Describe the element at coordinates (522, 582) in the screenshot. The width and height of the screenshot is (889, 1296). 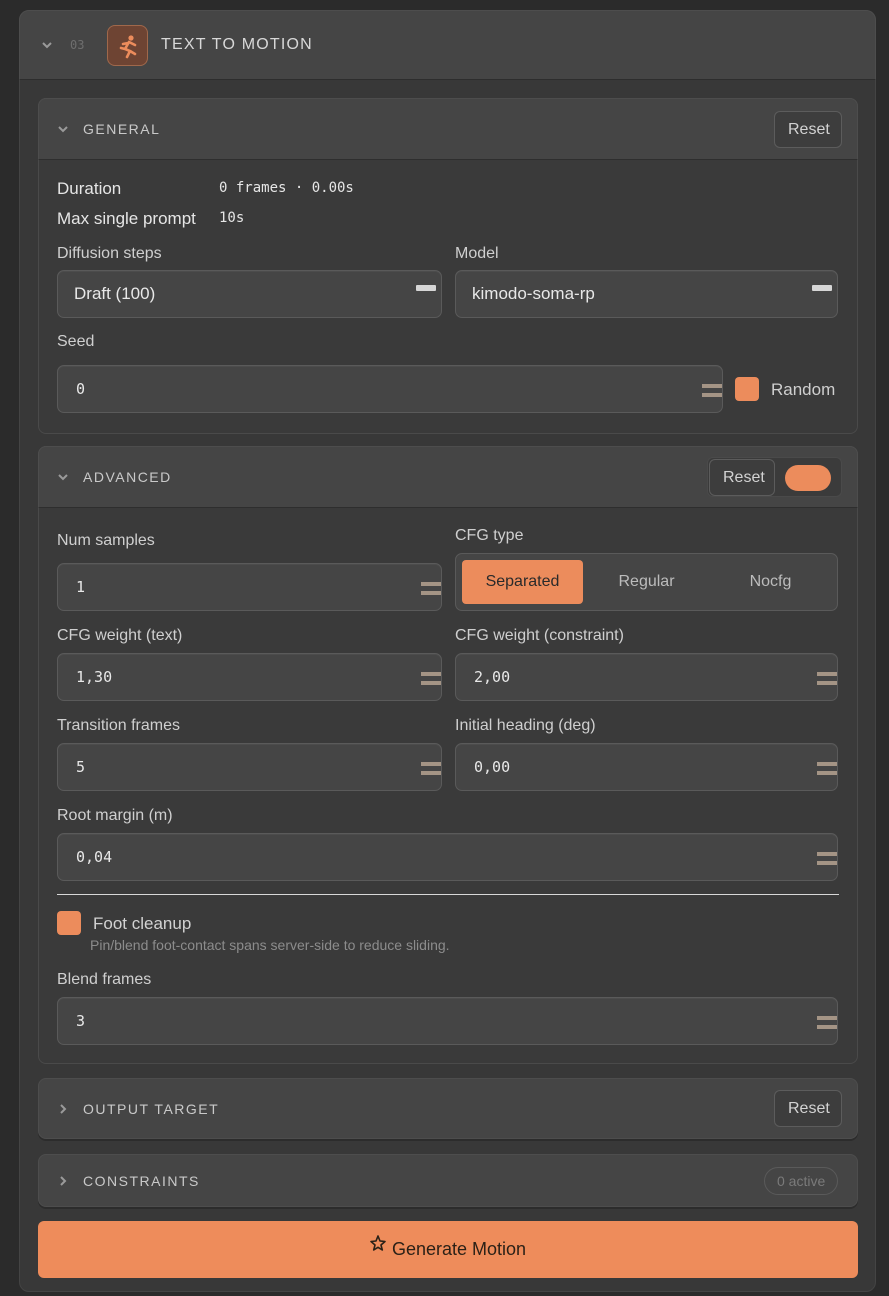
I see `cfg-option-separated: Separated` at that location.